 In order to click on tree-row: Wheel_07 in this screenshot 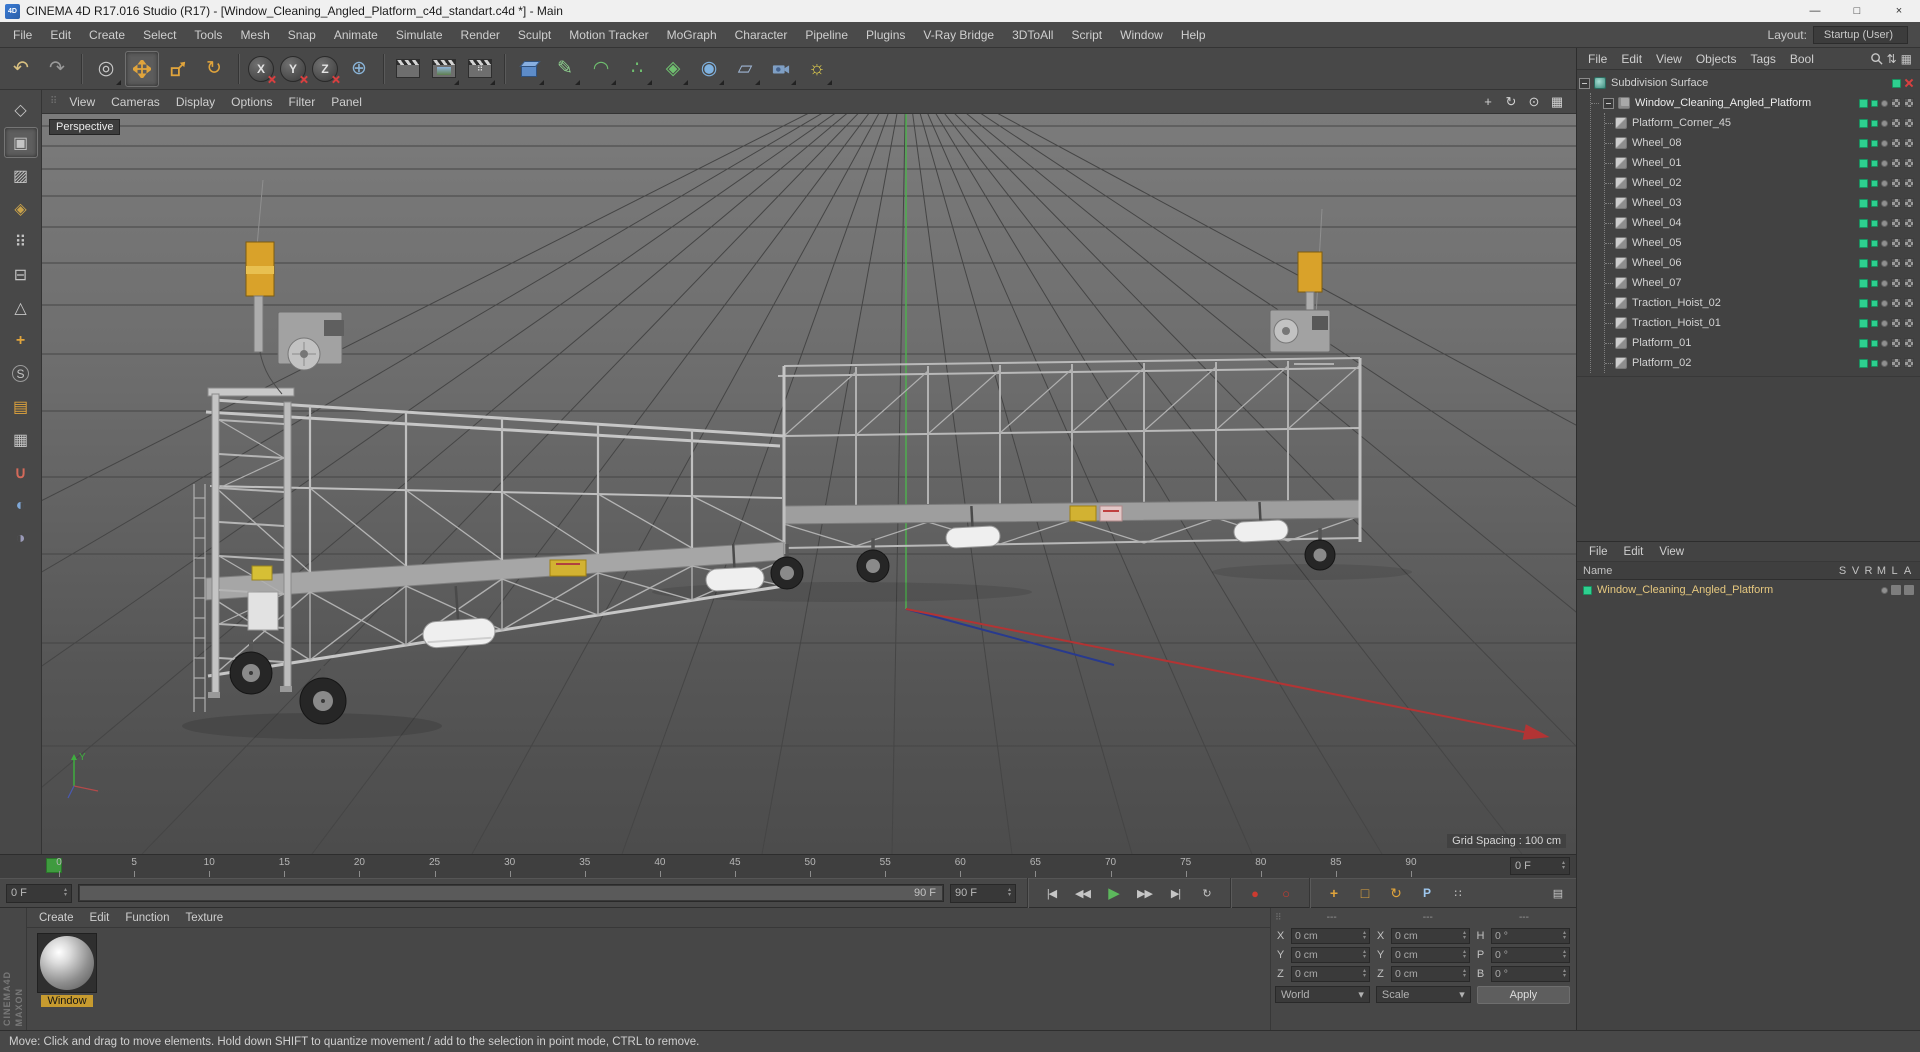, I will do `click(1762, 283)`.